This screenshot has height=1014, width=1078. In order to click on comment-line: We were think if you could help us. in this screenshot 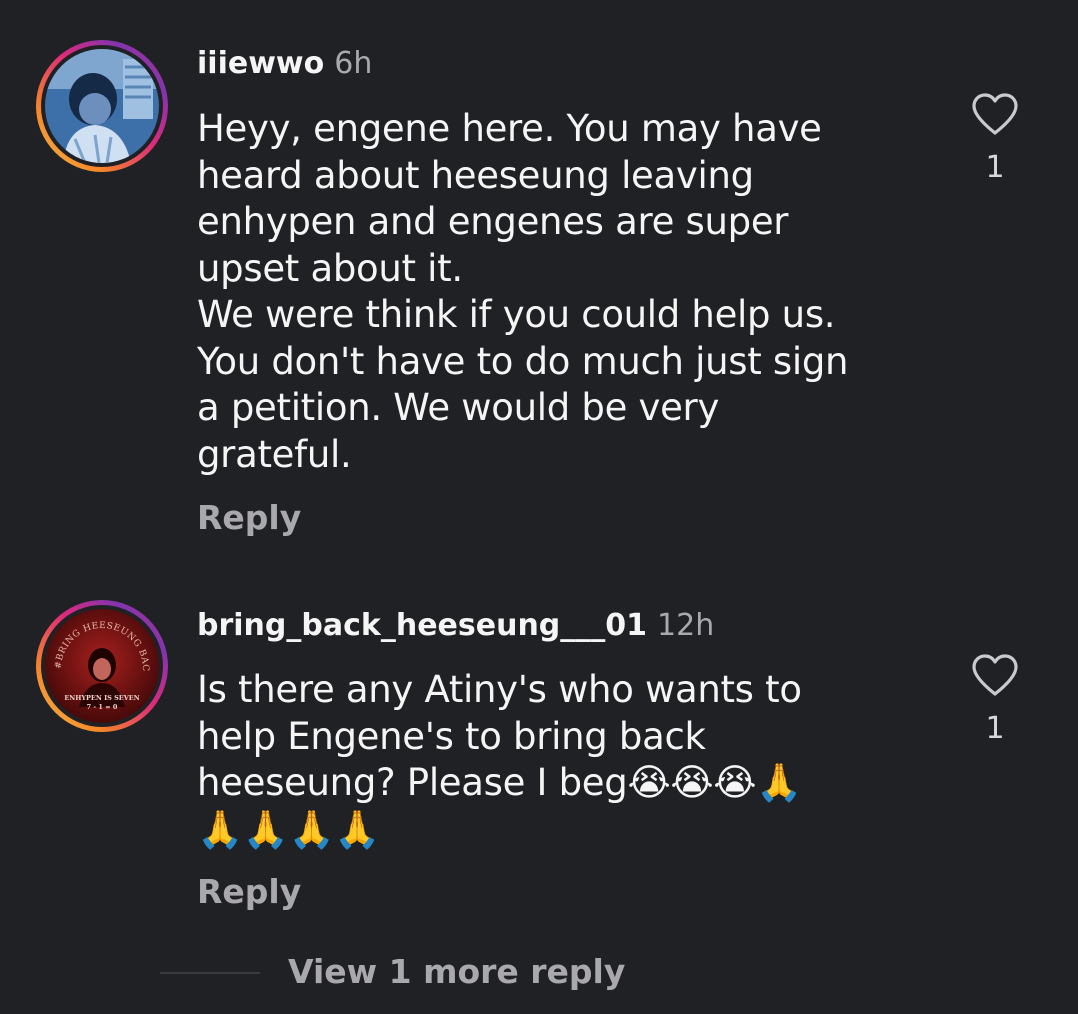, I will do `click(516, 314)`.